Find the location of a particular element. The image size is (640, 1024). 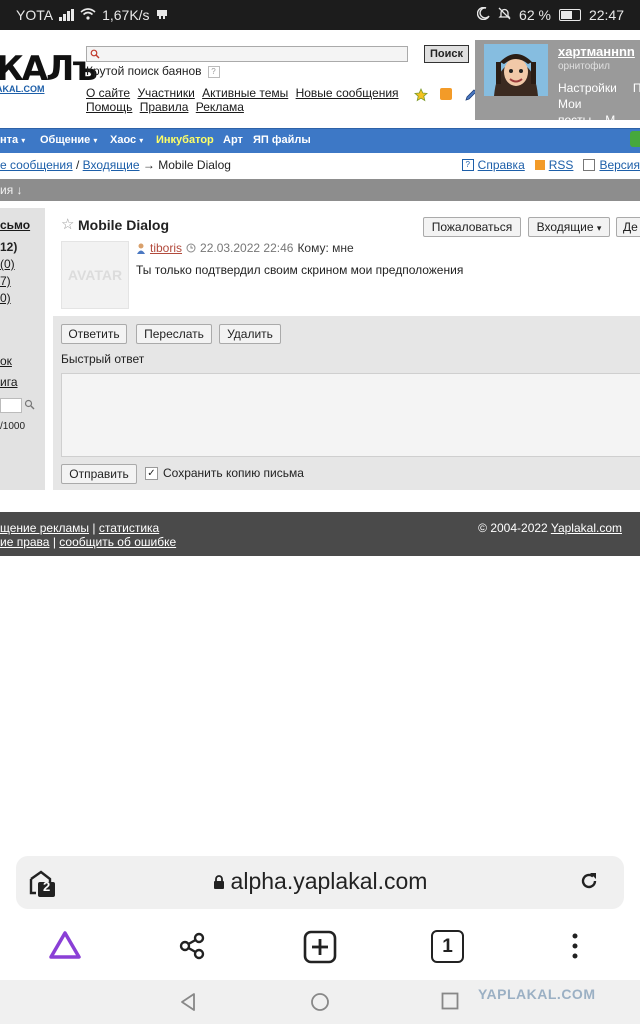

menu-label: Общение is located at coordinates (65, 140).